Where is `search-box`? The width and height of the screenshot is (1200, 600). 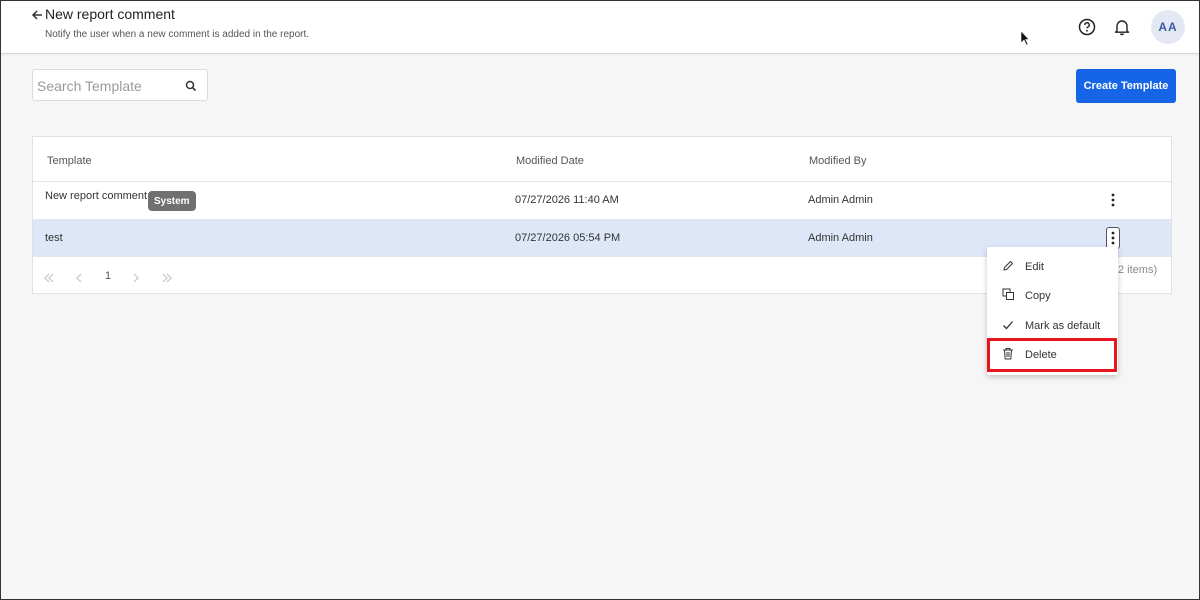 search-box is located at coordinates (120, 85).